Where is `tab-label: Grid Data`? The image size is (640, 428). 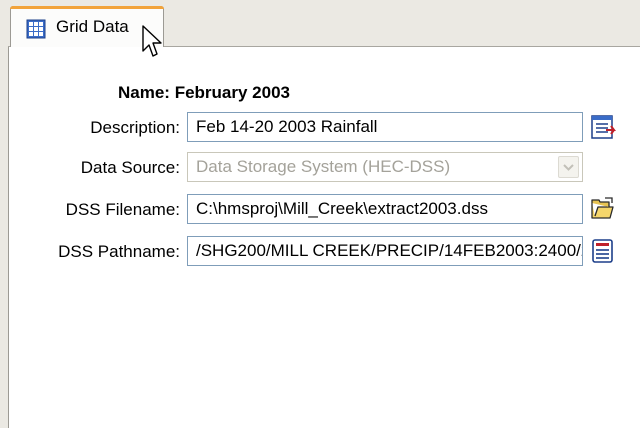
tab-label: Grid Data is located at coordinates (92, 26).